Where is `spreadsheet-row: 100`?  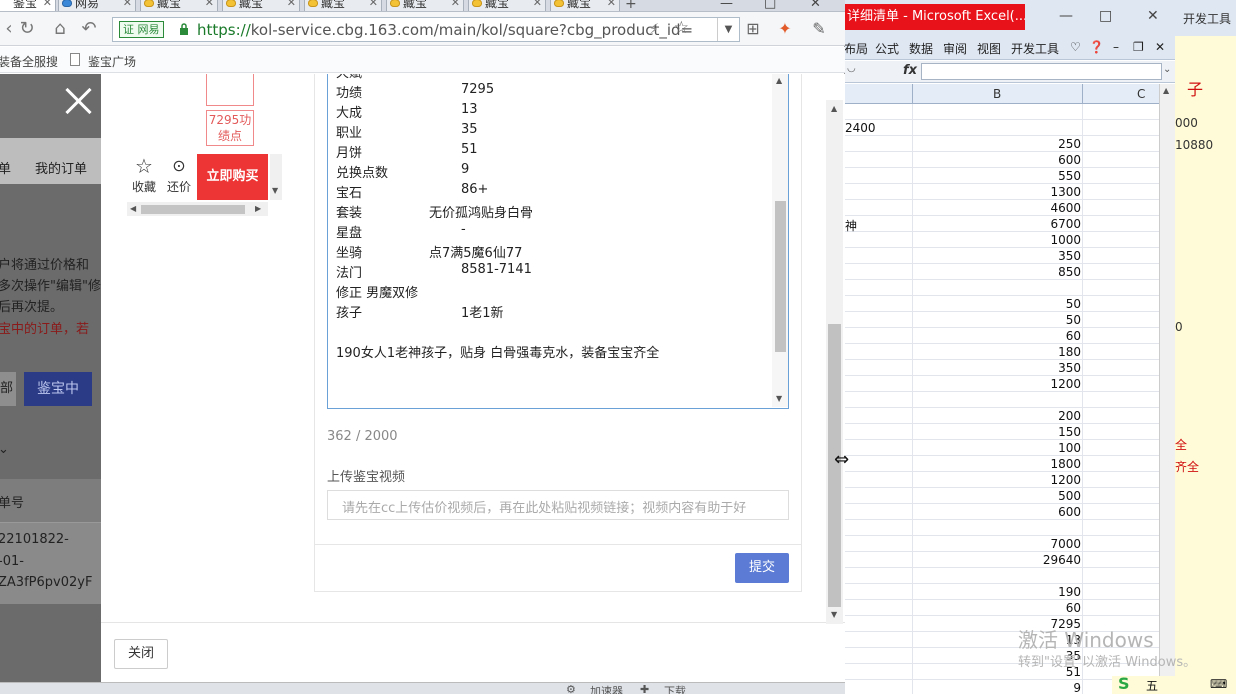 spreadsheet-row: 100 is located at coordinates (1004, 448).